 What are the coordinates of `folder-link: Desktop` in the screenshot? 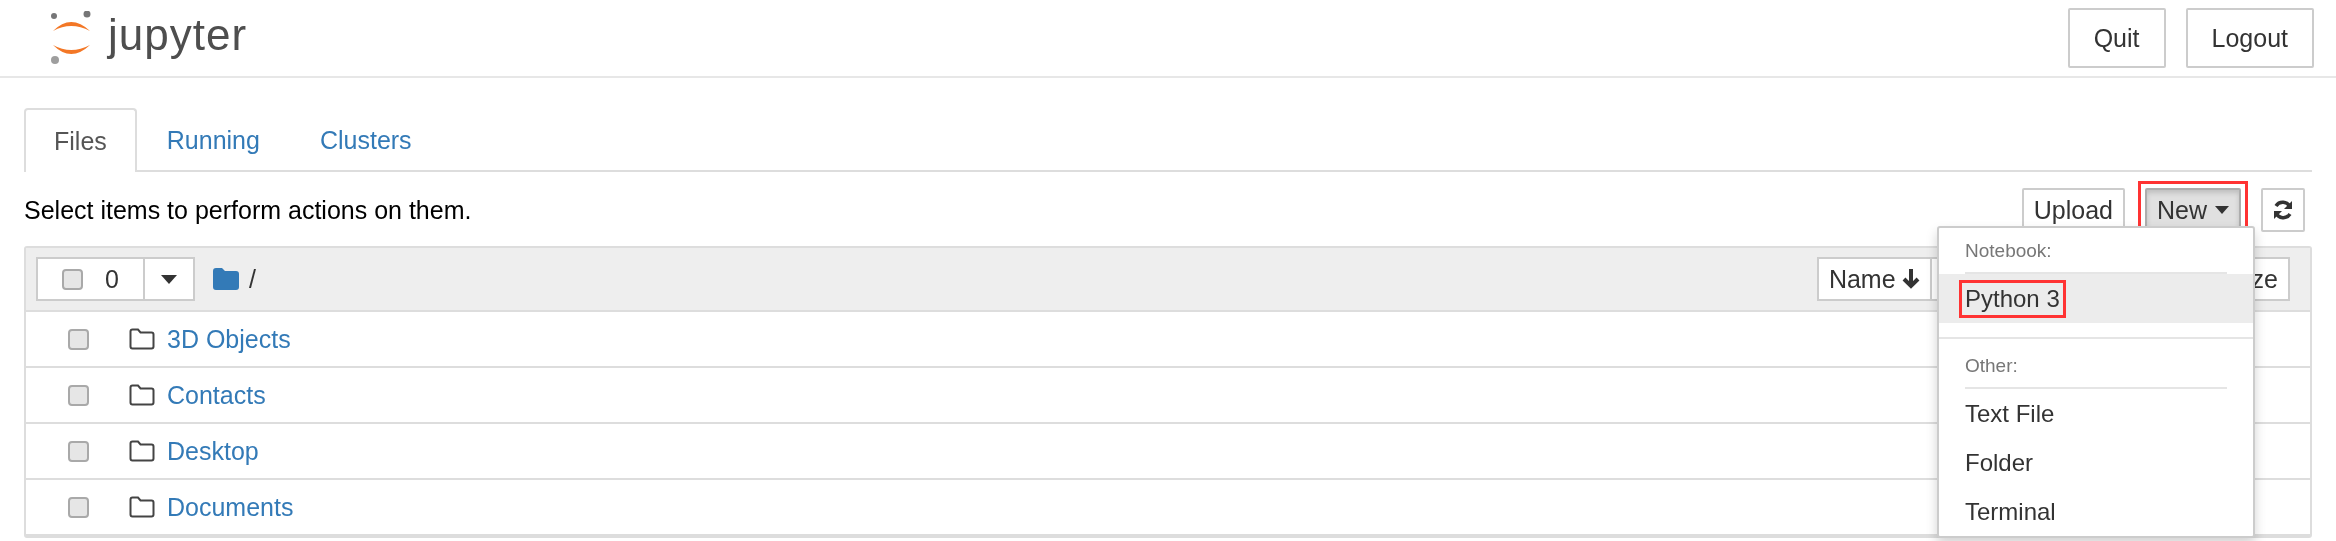 It's located at (213, 451).